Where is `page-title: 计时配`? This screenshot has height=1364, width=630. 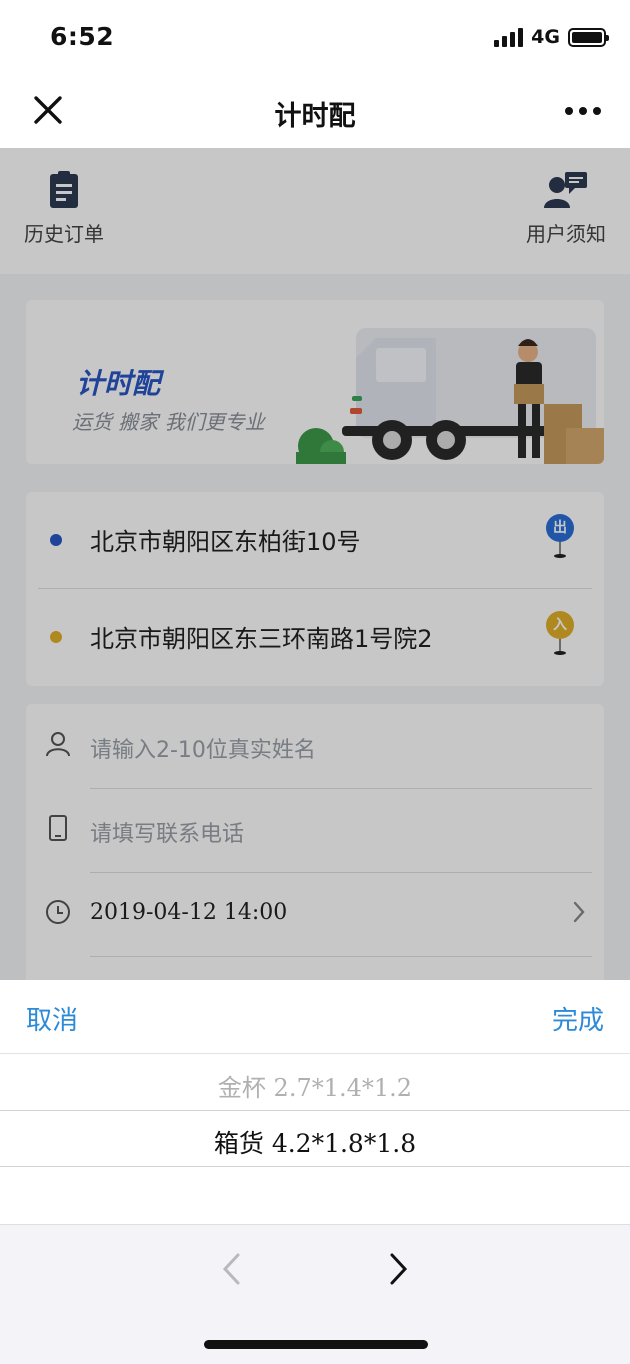 page-title: 计时配 is located at coordinates (315, 116).